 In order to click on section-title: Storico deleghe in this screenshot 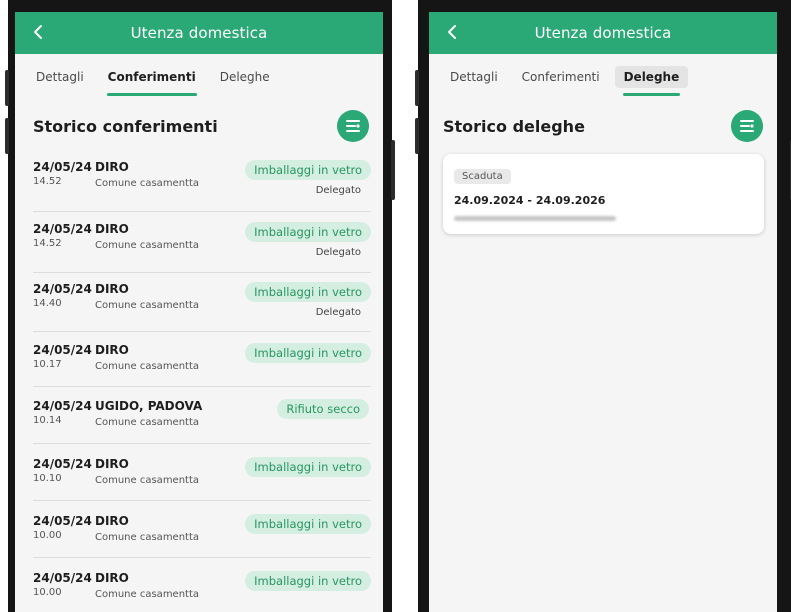, I will do `click(514, 126)`.